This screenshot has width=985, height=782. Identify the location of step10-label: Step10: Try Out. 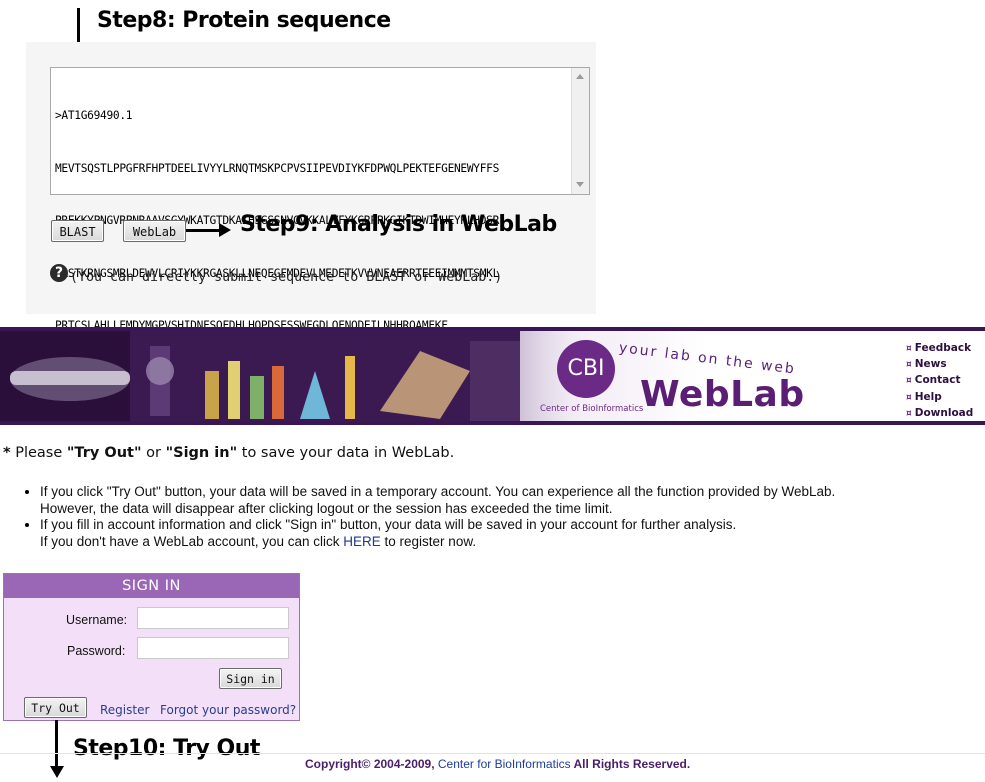
(166, 748).